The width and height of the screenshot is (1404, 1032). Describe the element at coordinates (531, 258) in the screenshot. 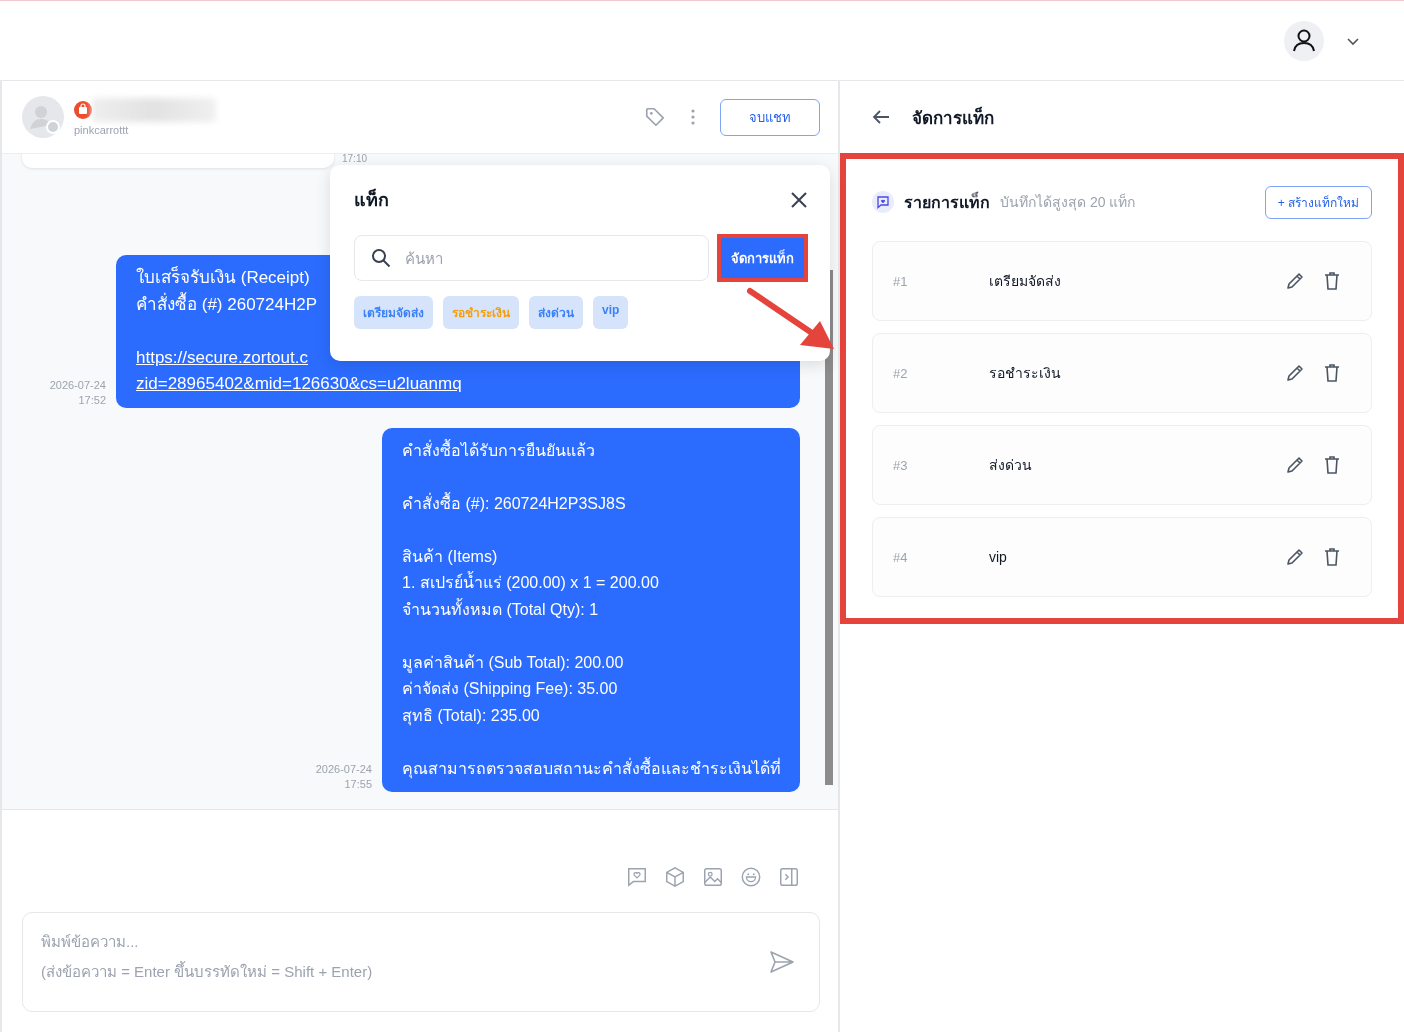

I see `search-field: ค้นหา` at that location.